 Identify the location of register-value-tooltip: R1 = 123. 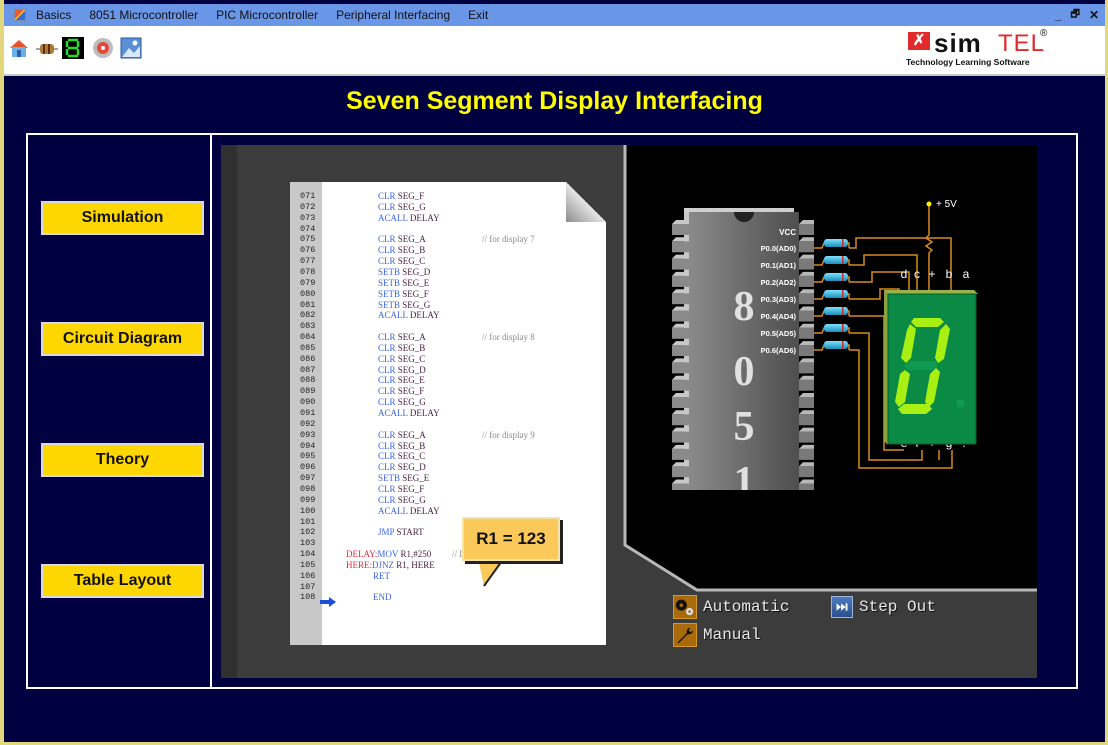
(511, 539).